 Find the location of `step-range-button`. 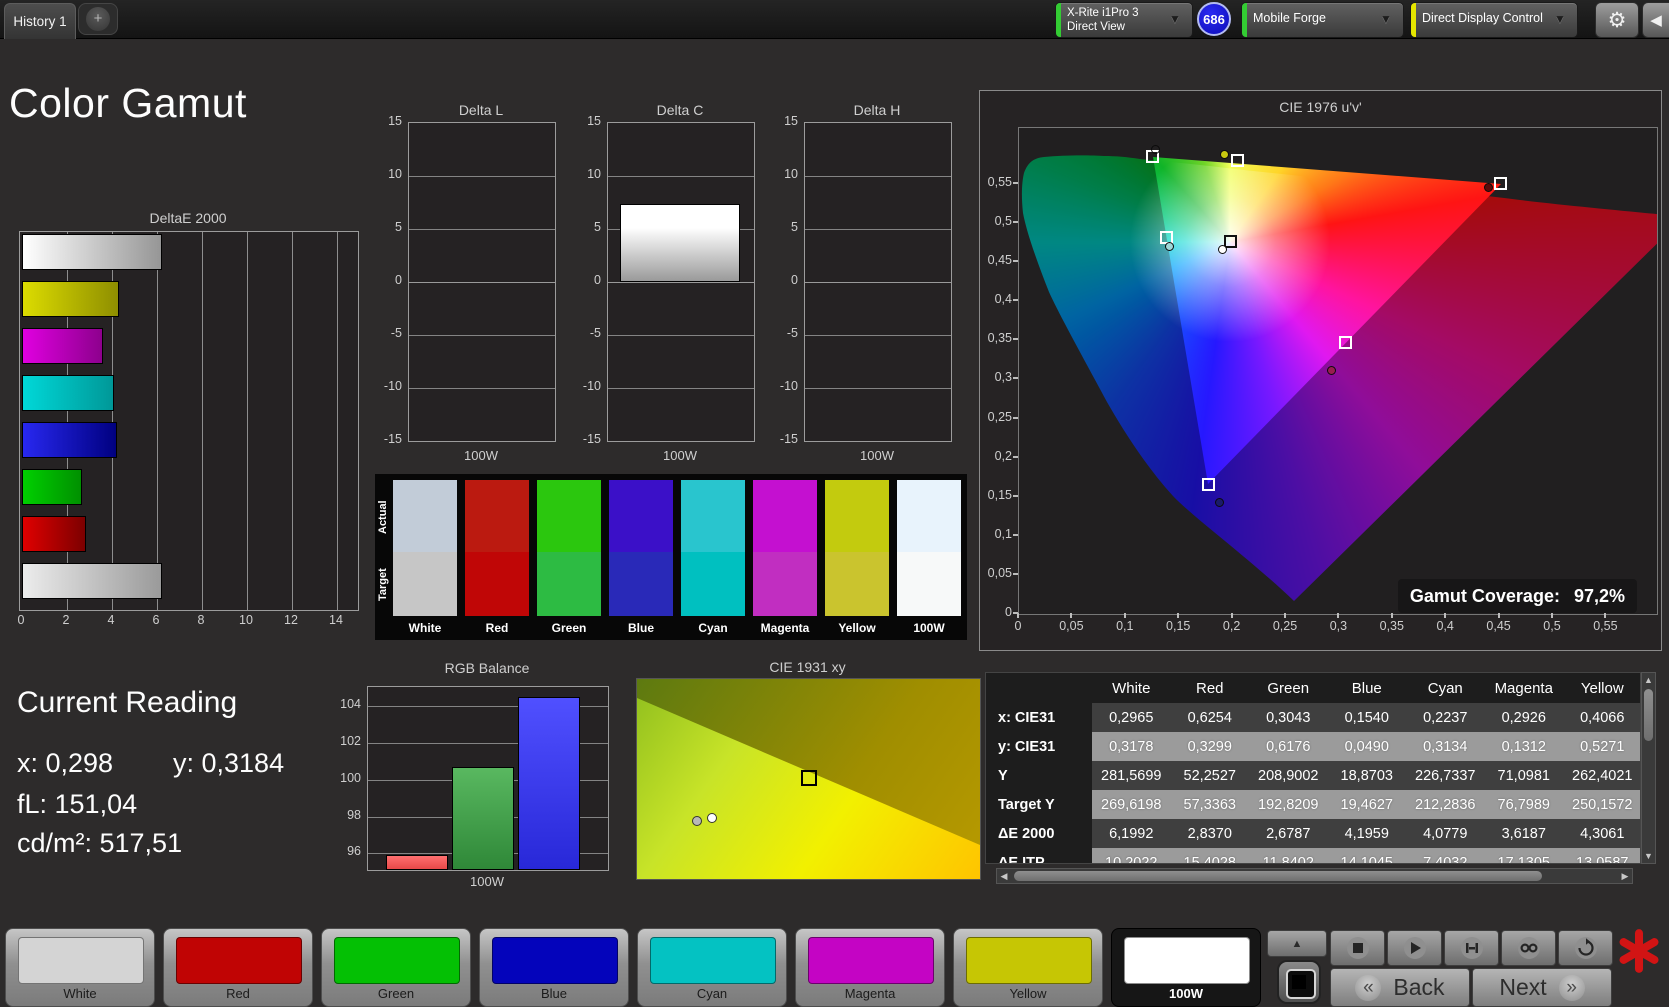

step-range-button is located at coordinates (1471, 948).